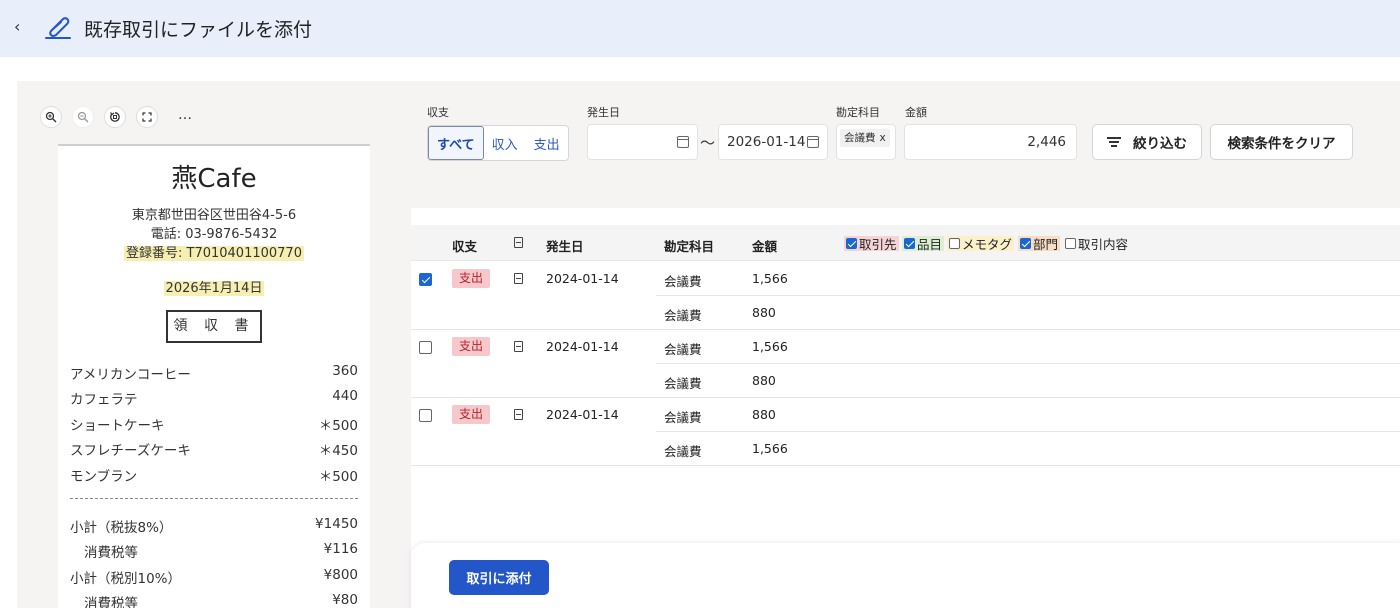  What do you see at coordinates (58, 28) in the screenshot?
I see `pen-link-icon` at bounding box center [58, 28].